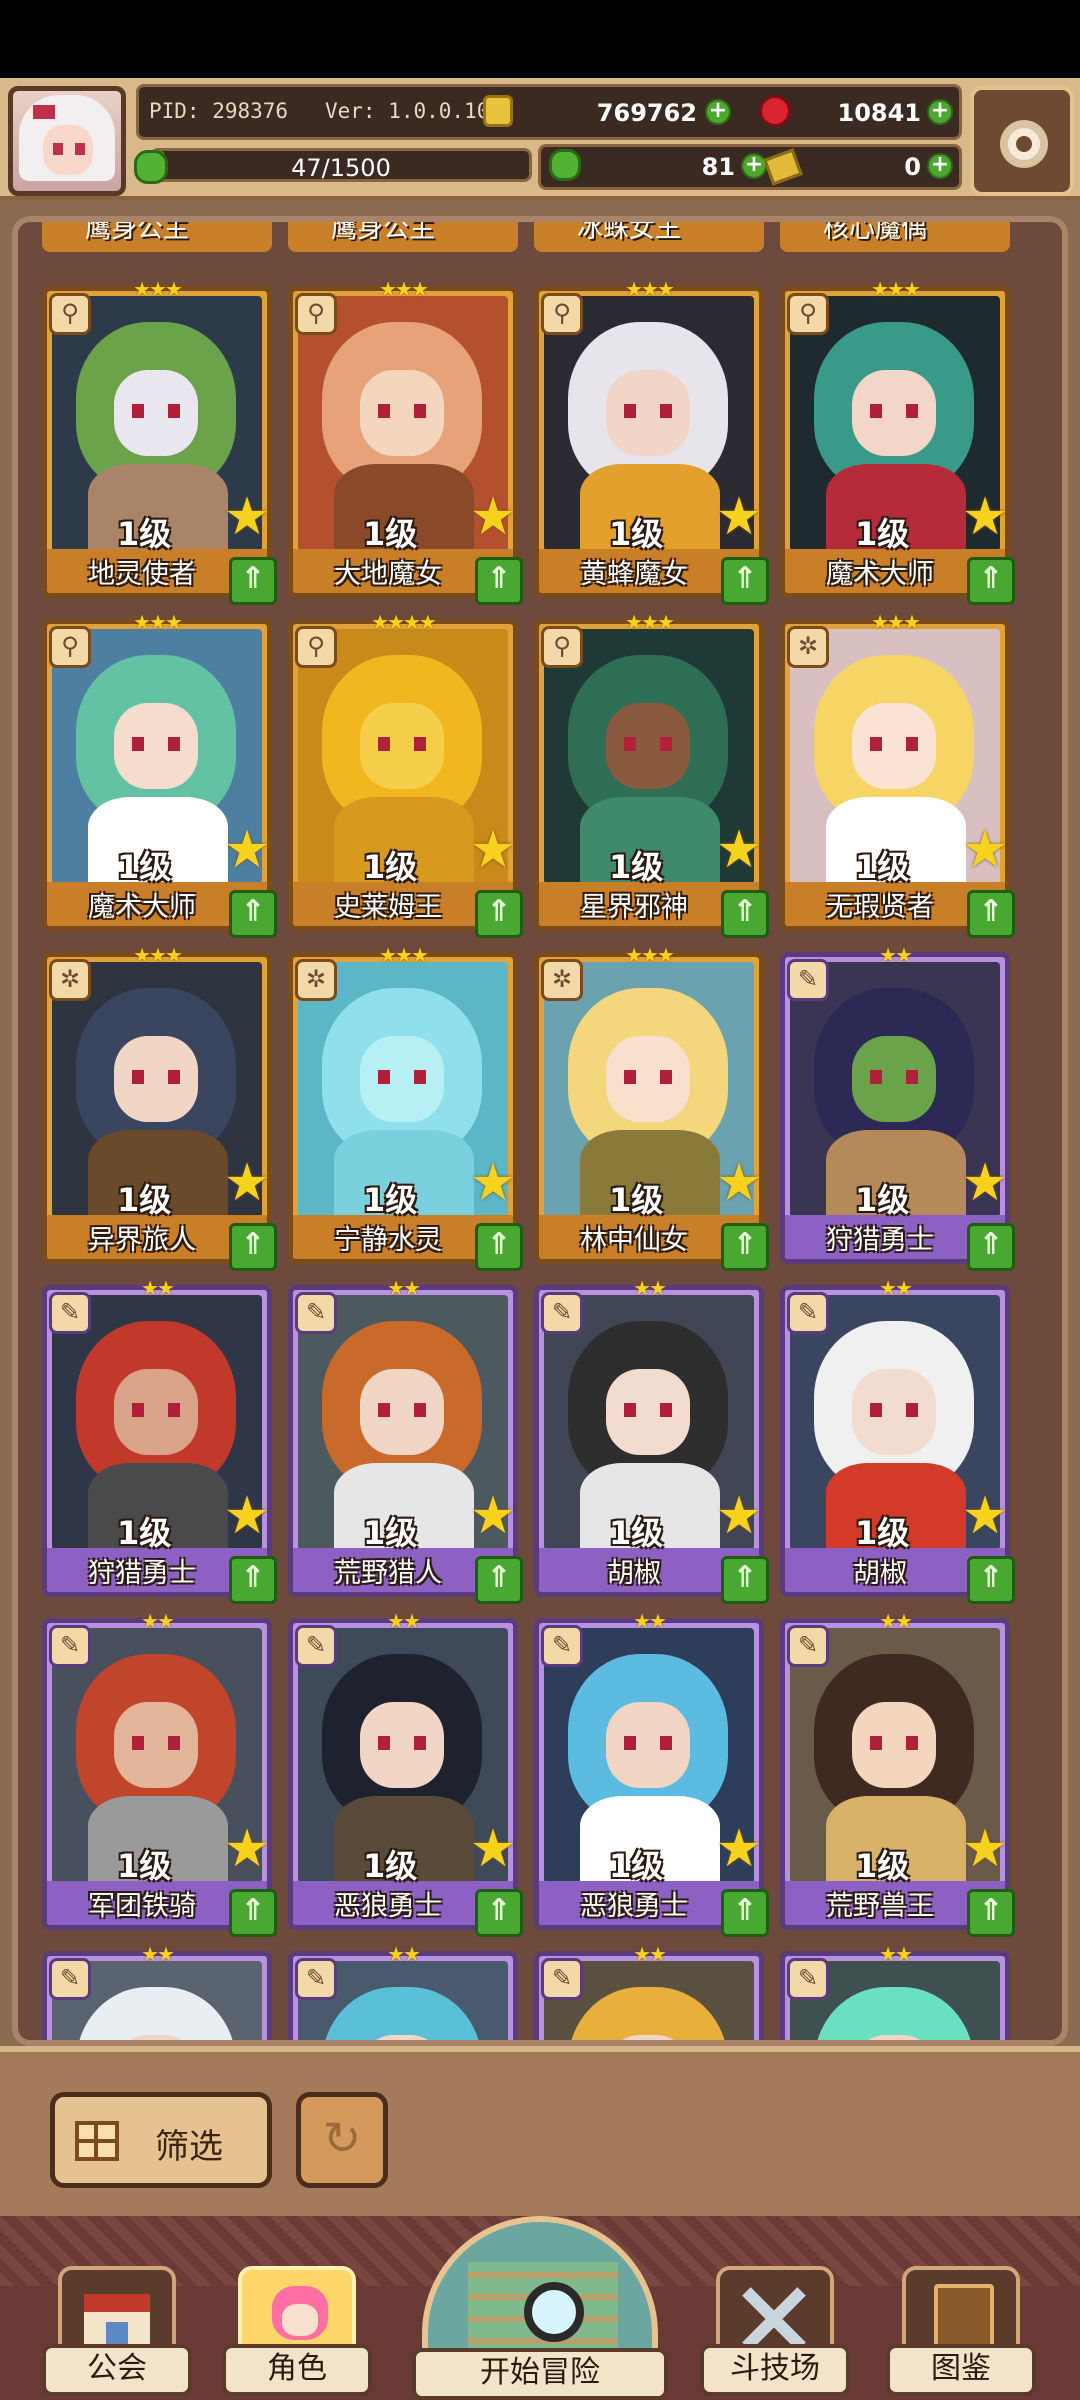  What do you see at coordinates (634, 1573) in the screenshot?
I see `card-name: 胡椒` at bounding box center [634, 1573].